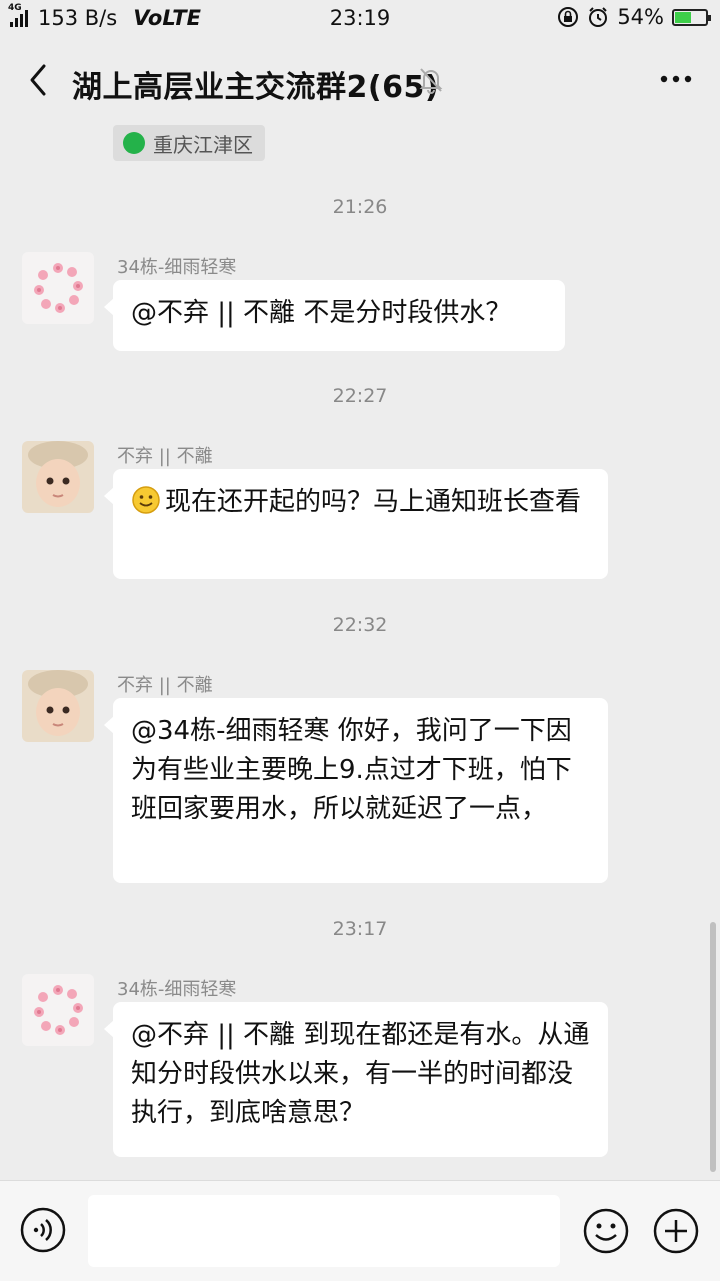 The height and width of the screenshot is (1281, 720). I want to click on chevron-left-icon, so click(40, 80).